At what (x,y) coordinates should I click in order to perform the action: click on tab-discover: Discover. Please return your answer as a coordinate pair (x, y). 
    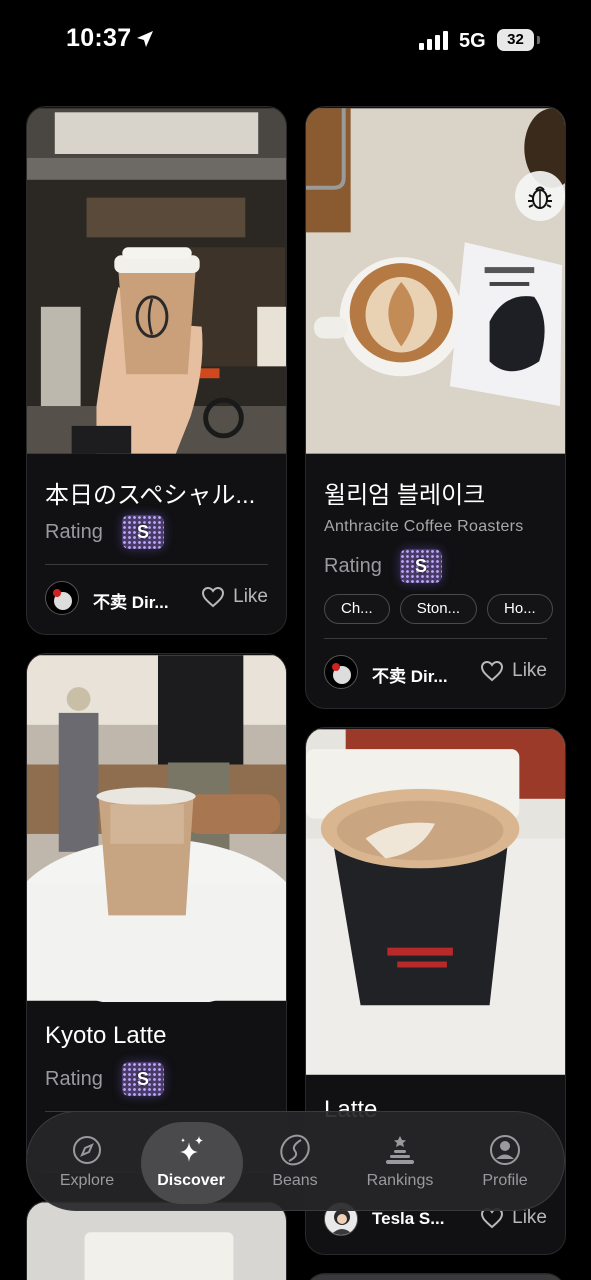
    Looking at the image, I should click on (192, 1162).